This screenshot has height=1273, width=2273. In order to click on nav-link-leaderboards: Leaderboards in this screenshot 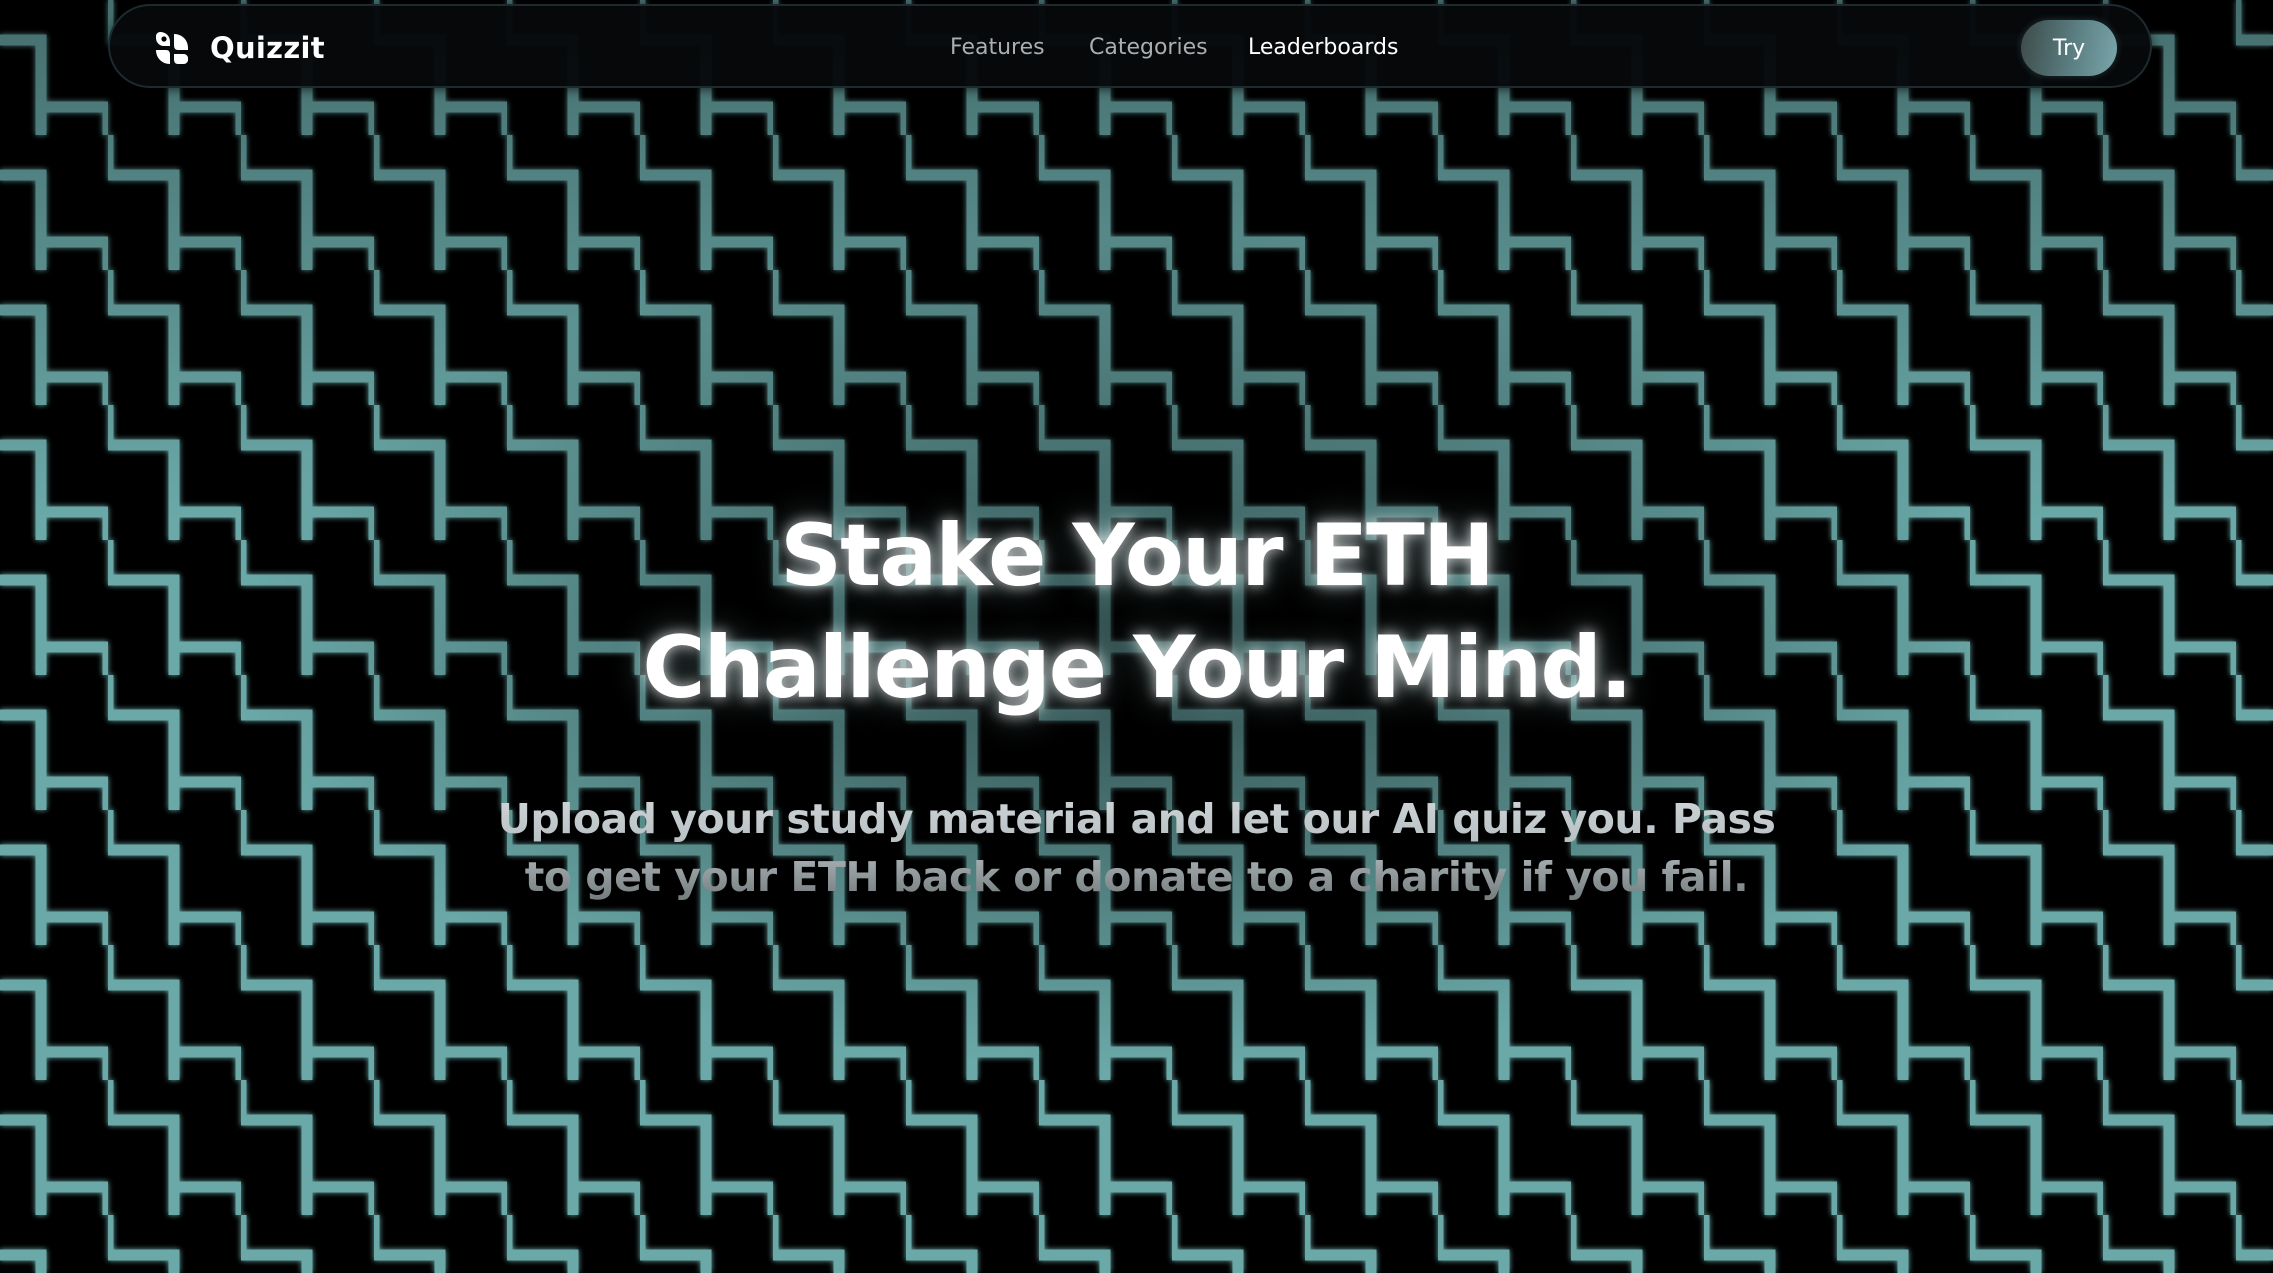, I will do `click(1323, 47)`.